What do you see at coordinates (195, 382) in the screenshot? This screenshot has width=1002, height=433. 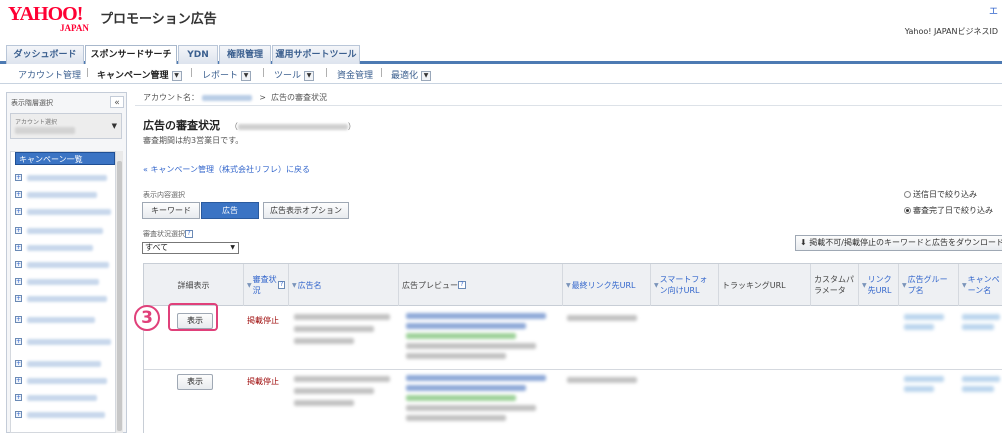 I see `show-detail-button: 表示` at bounding box center [195, 382].